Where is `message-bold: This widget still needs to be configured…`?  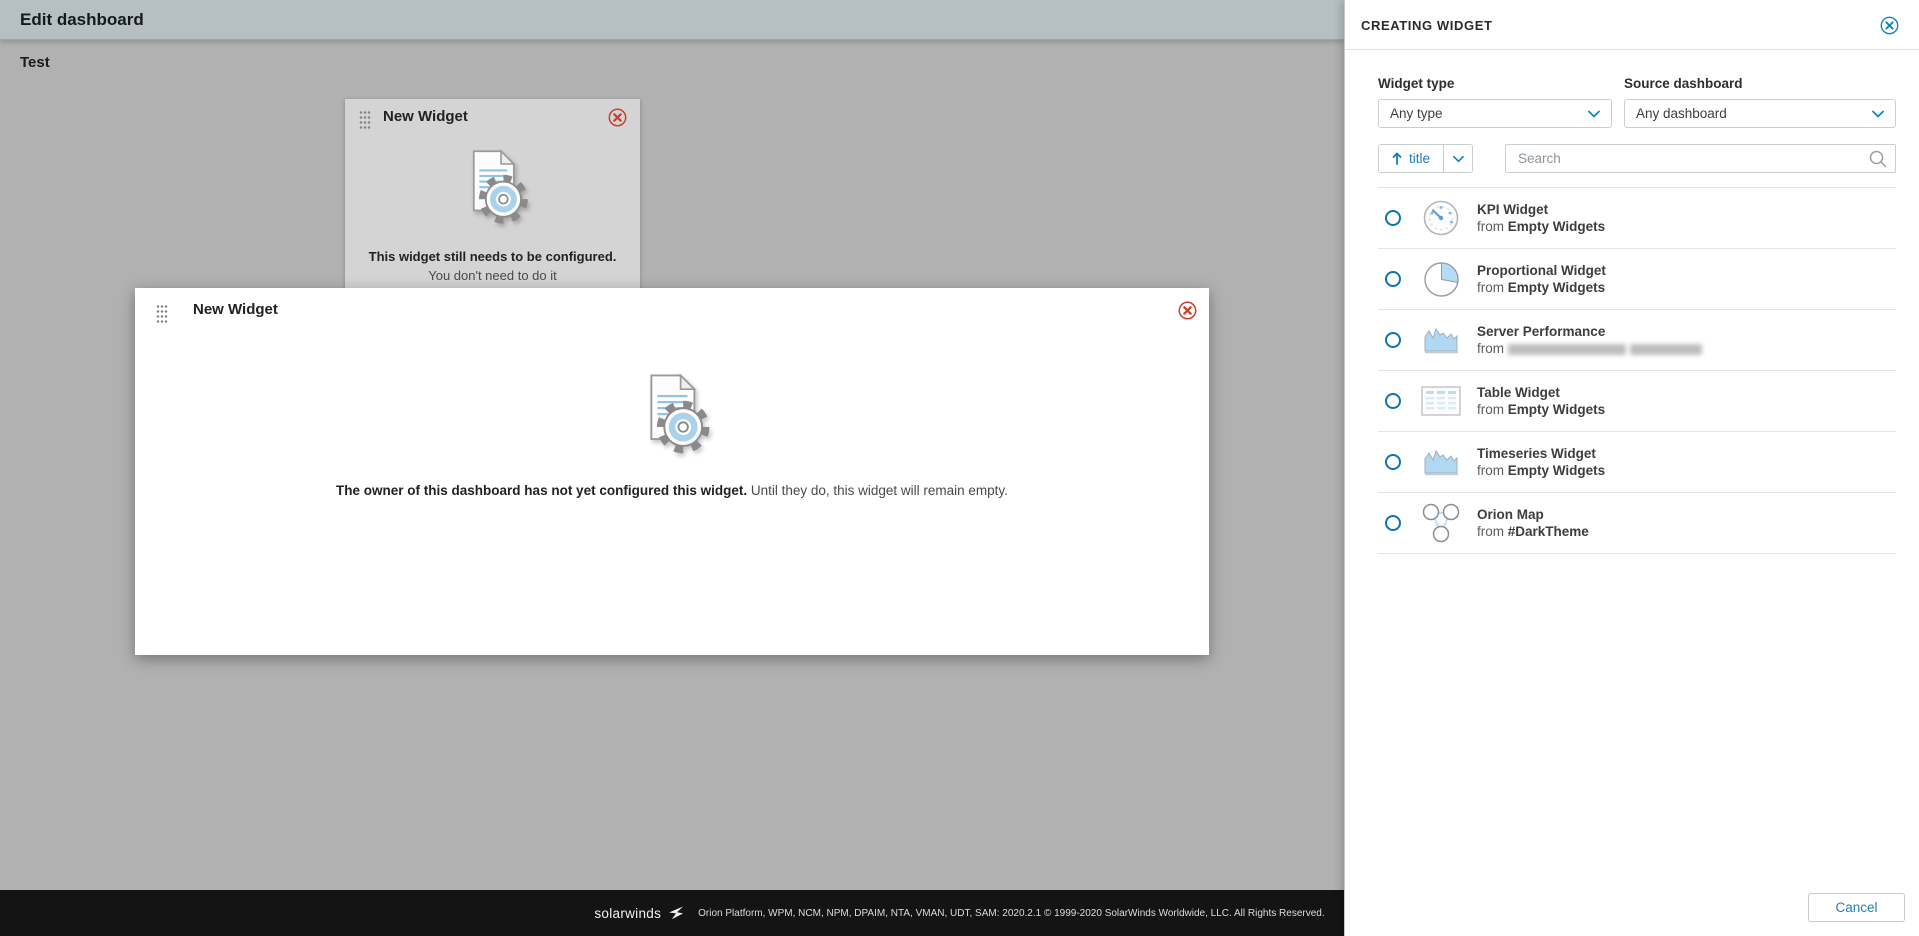
message-bold: This widget still needs to be configured… is located at coordinates (492, 256).